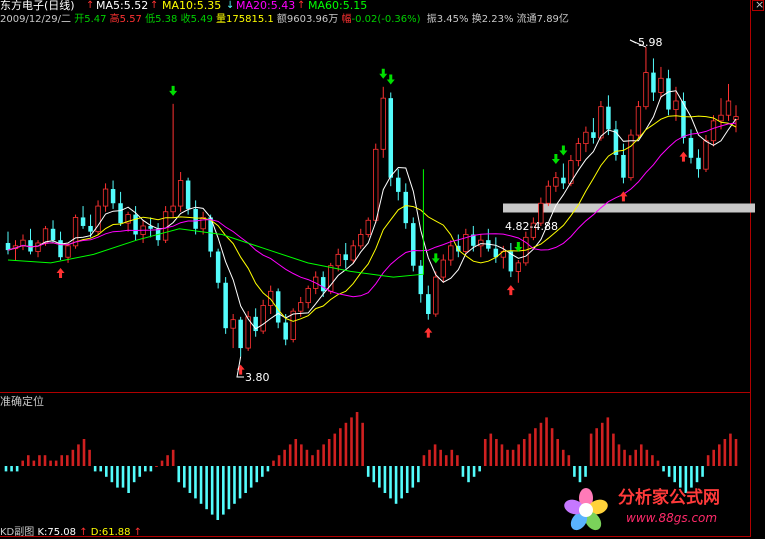 This screenshot has height=539, width=765. Describe the element at coordinates (192, 6) in the screenshot. I see `ma10-label: MA10:5.35` at that location.